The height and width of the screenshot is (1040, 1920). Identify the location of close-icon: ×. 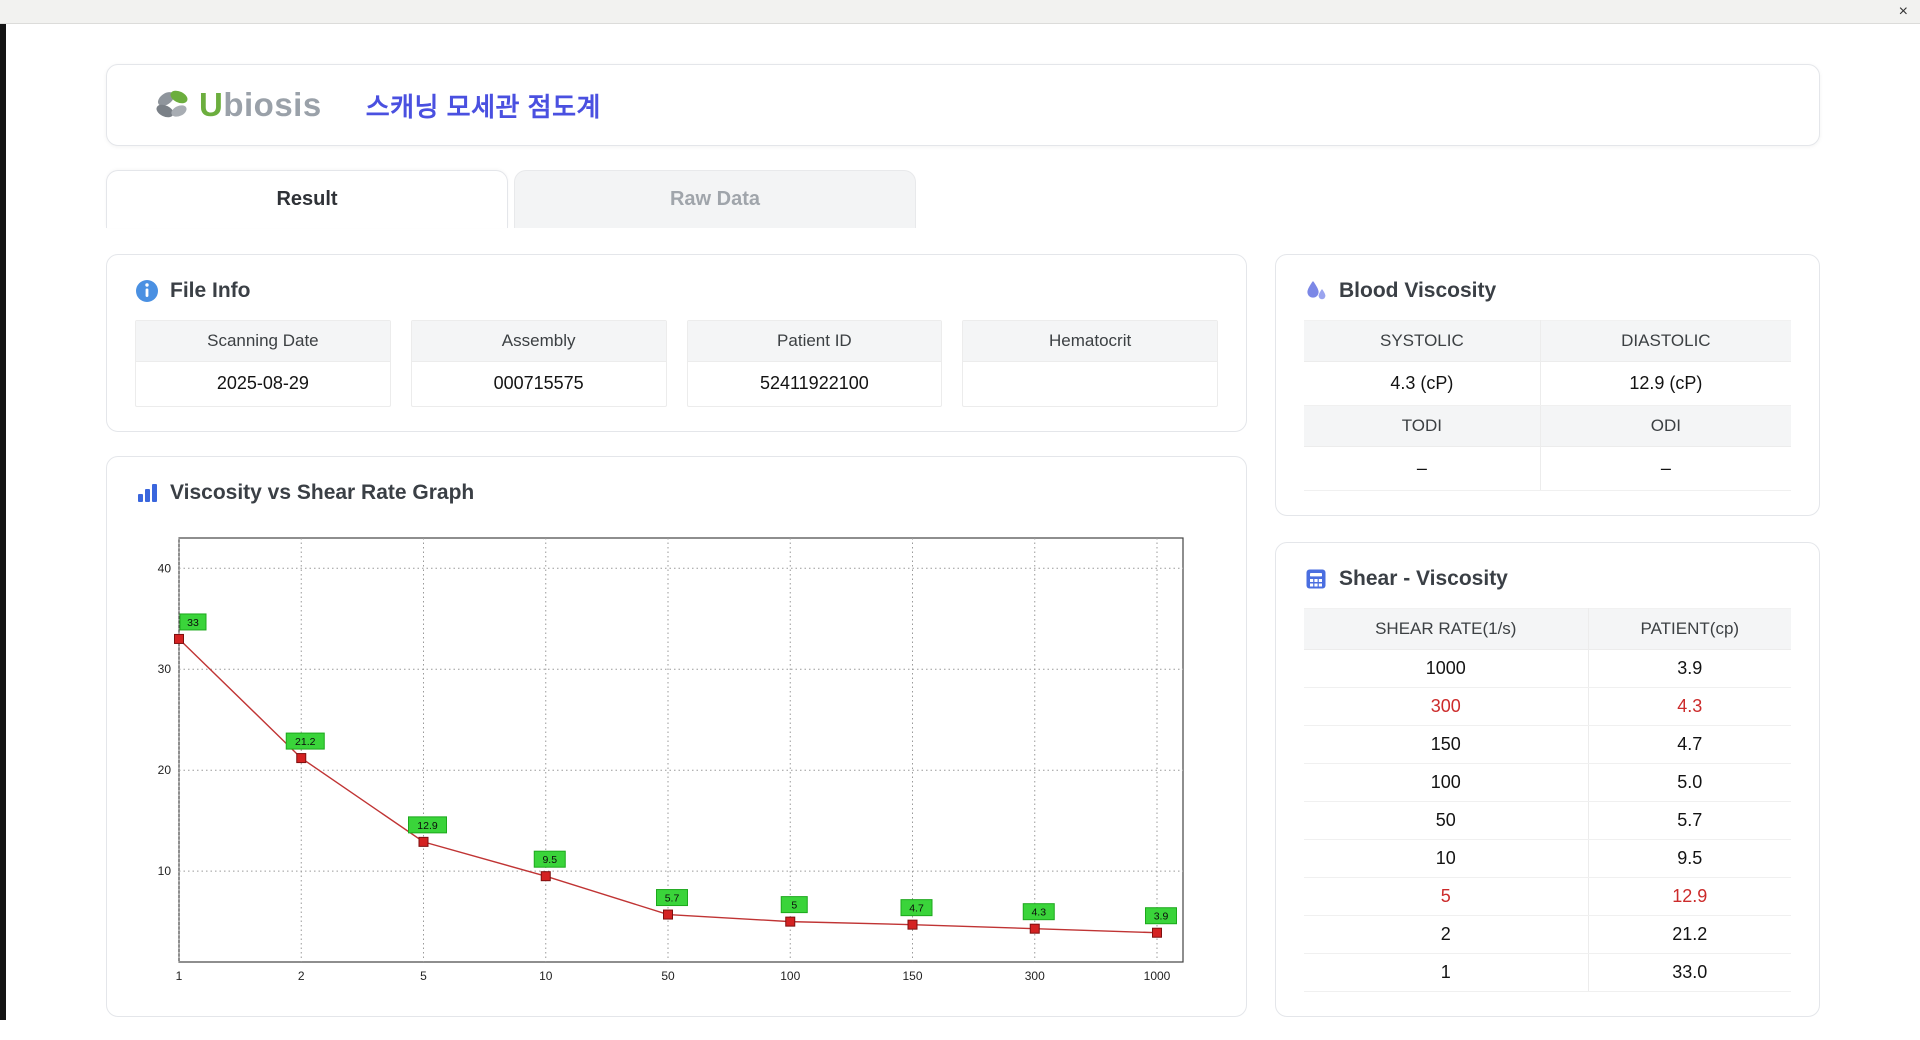
(1903, 11).